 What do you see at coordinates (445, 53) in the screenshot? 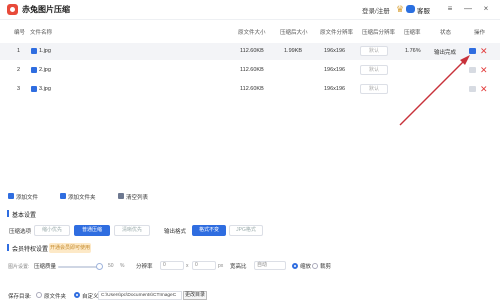
I see `row-status: 输出完成` at bounding box center [445, 53].